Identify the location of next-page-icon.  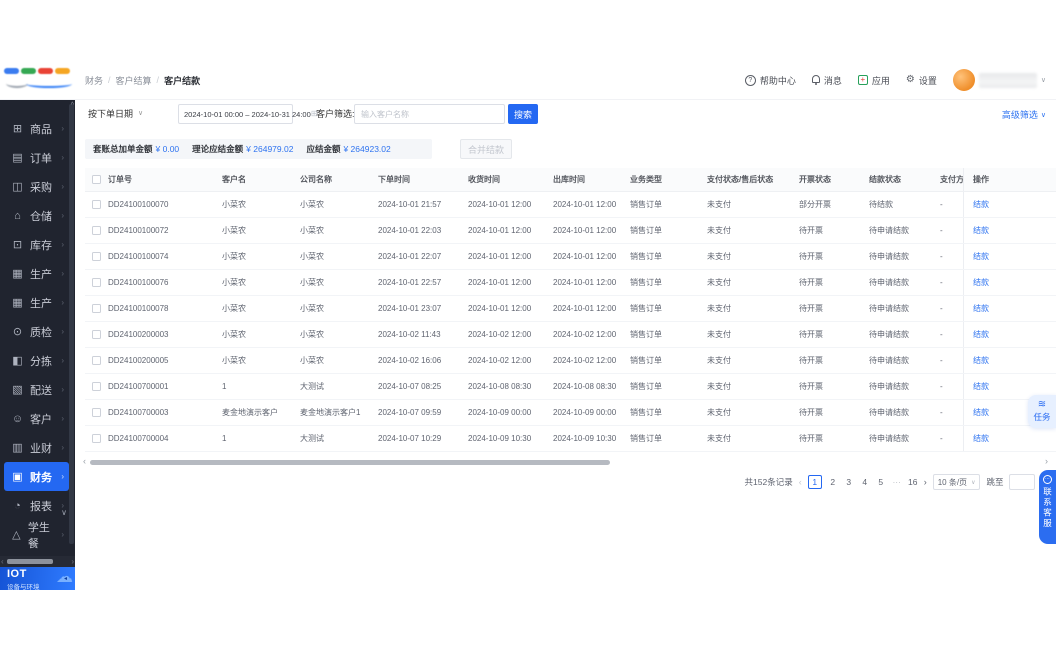
(925, 482).